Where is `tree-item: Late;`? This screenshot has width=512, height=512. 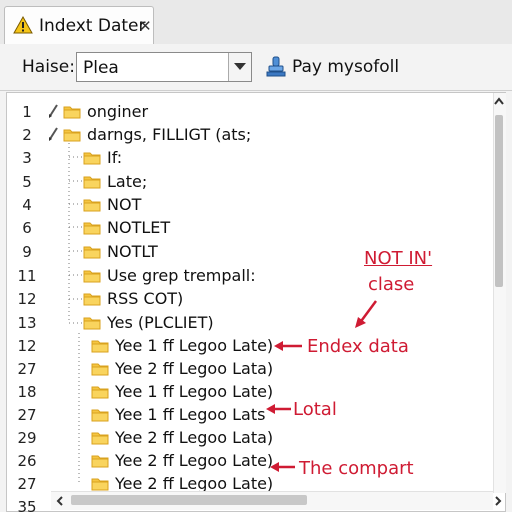
tree-item: Late; is located at coordinates (242, 182).